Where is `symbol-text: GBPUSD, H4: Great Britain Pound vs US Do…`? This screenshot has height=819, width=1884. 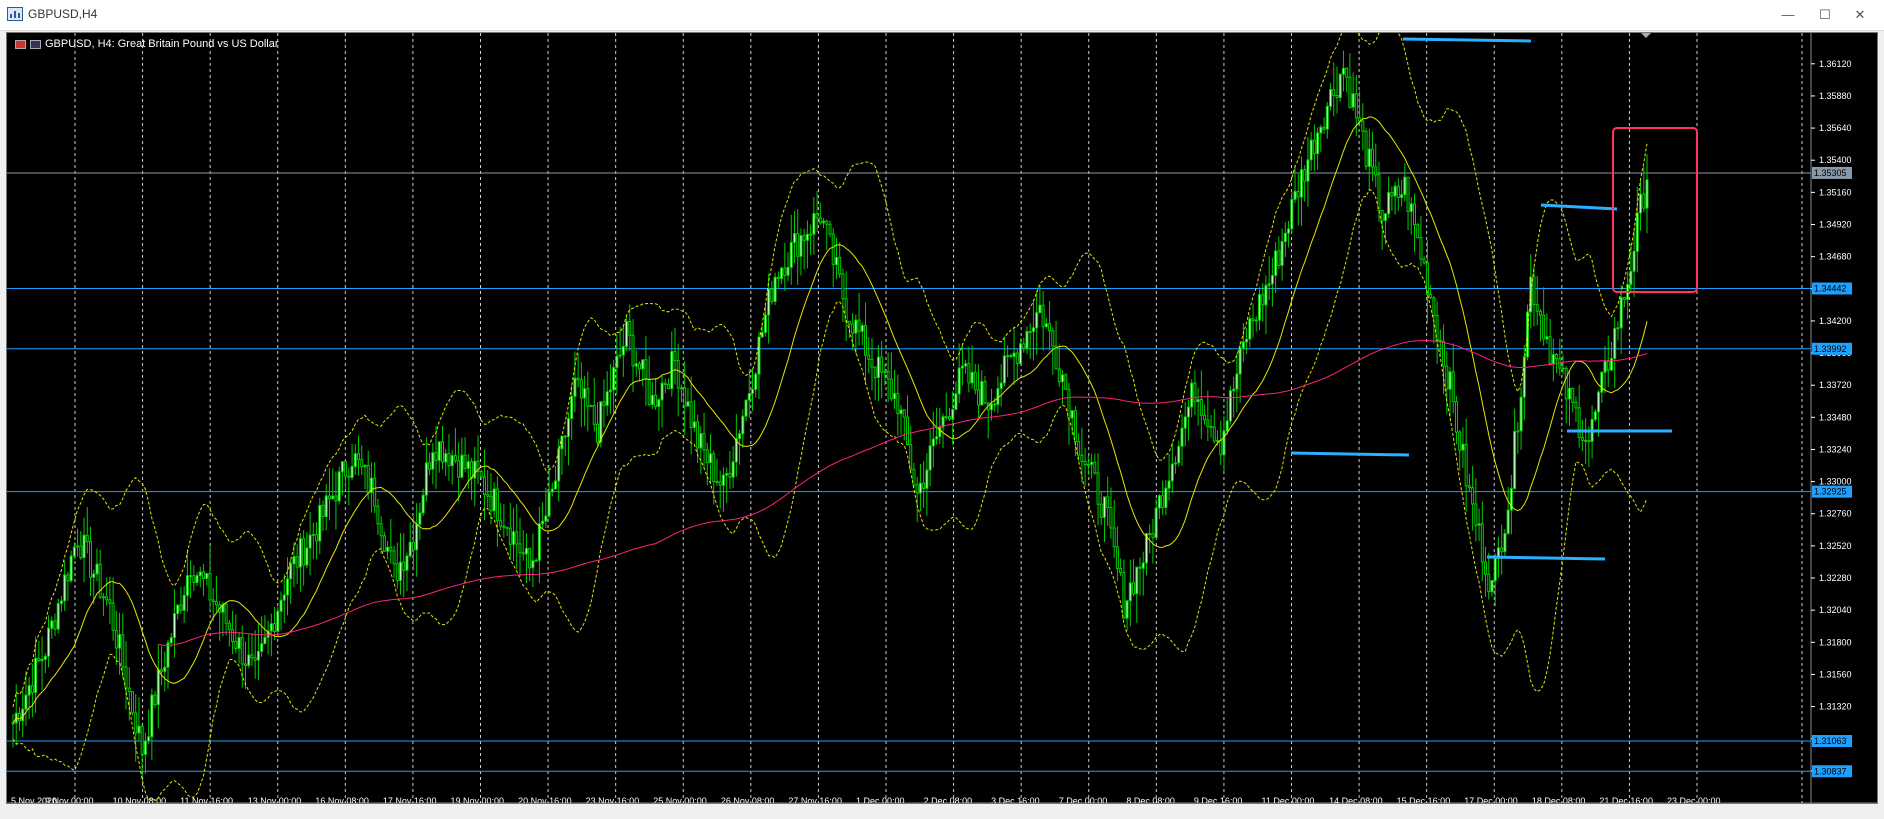 symbol-text: GBPUSD, H4: Great Britain Pound vs US Do… is located at coordinates (162, 44).